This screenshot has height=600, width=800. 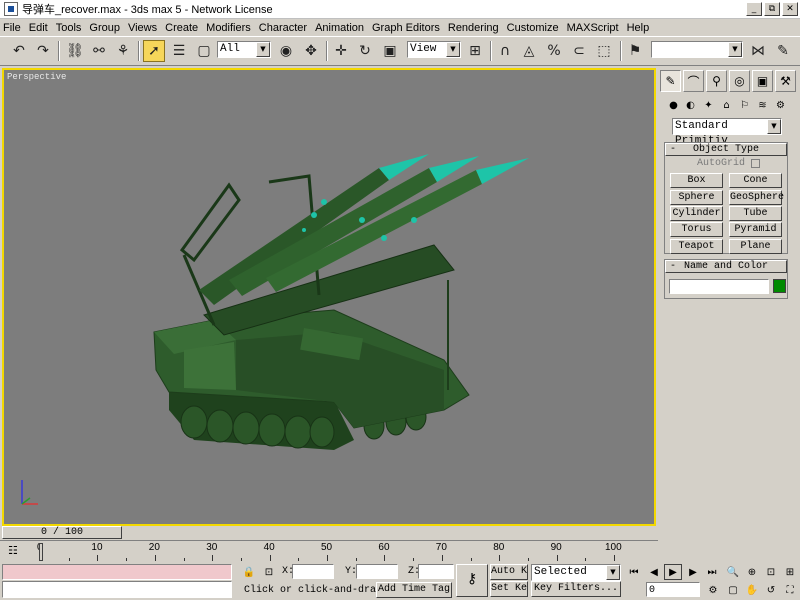 What do you see at coordinates (123, 51) in the screenshot?
I see `bind-space-warp-icon: ⚘` at bounding box center [123, 51].